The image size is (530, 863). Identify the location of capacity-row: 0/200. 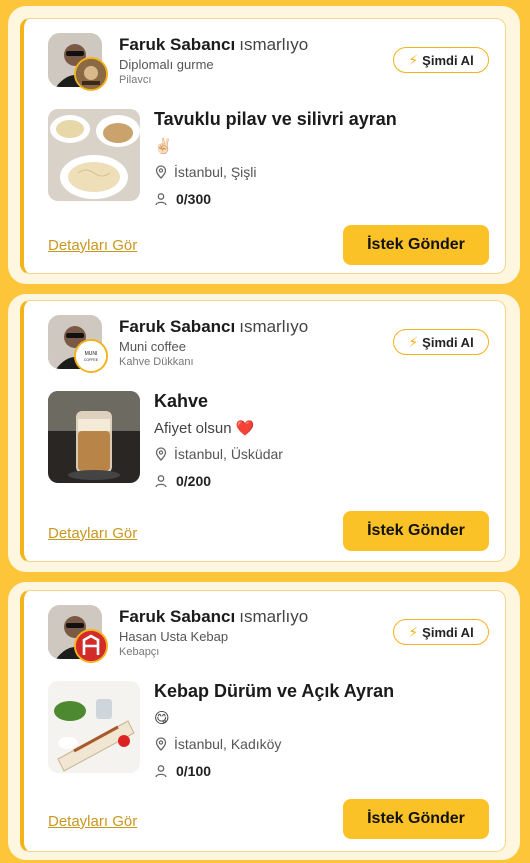
(182, 481).